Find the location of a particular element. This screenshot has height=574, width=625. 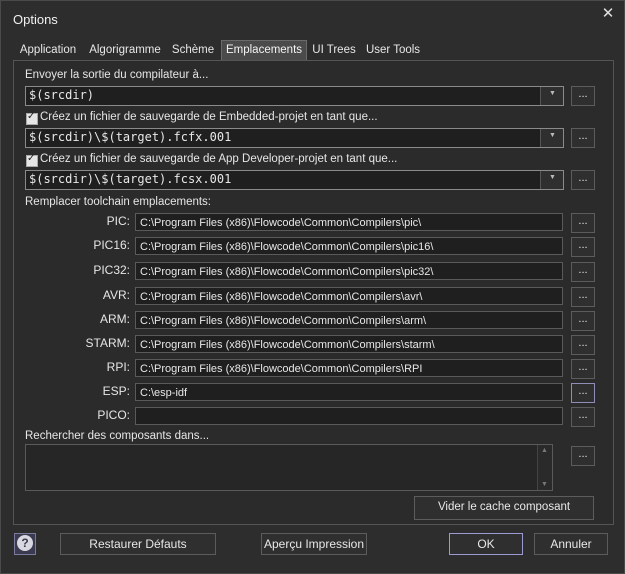

toolchain-name-esp: ESP: is located at coordinates (116, 391).